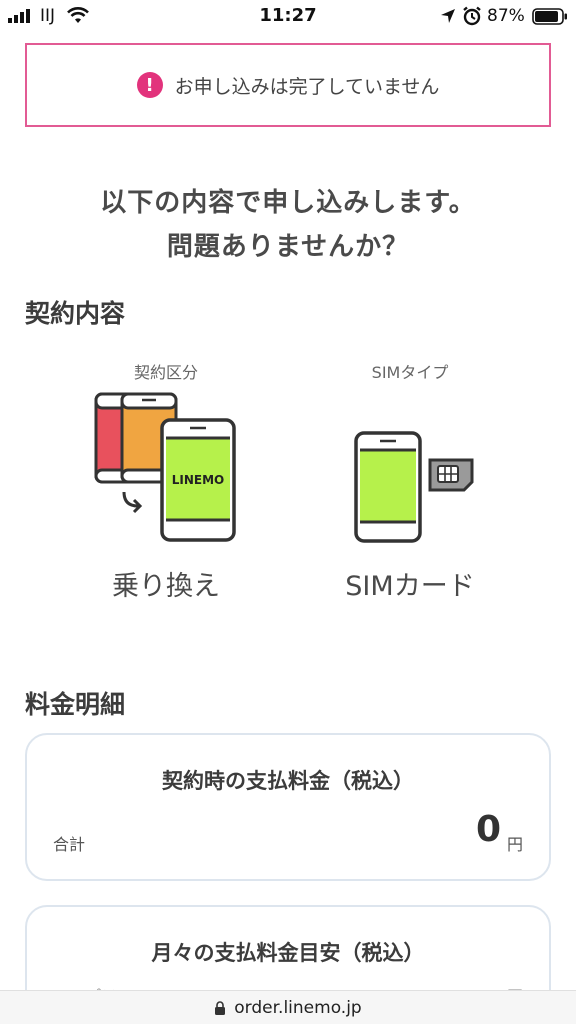  What do you see at coordinates (549, 16) in the screenshot?
I see `battery-icon` at bounding box center [549, 16].